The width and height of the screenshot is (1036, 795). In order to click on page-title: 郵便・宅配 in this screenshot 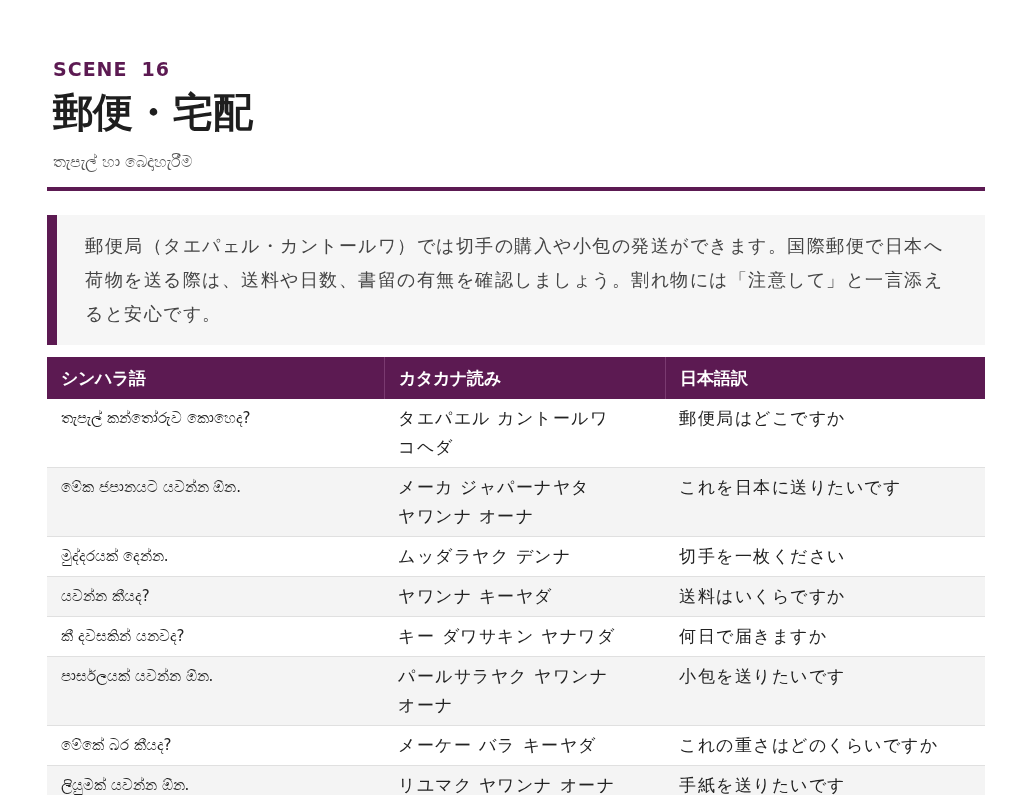, I will do `click(153, 112)`.